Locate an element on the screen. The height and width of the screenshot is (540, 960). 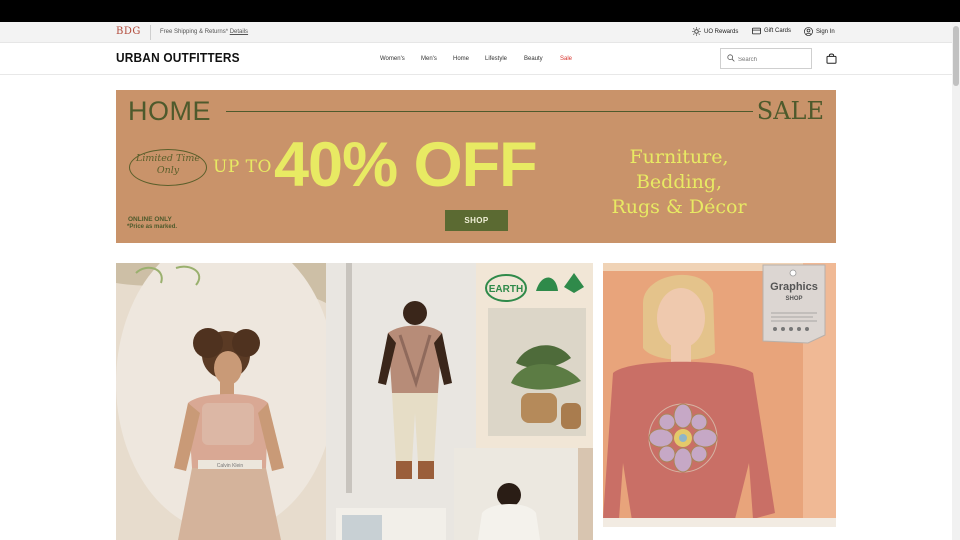
shipping-details-link: Details is located at coordinates (239, 32).